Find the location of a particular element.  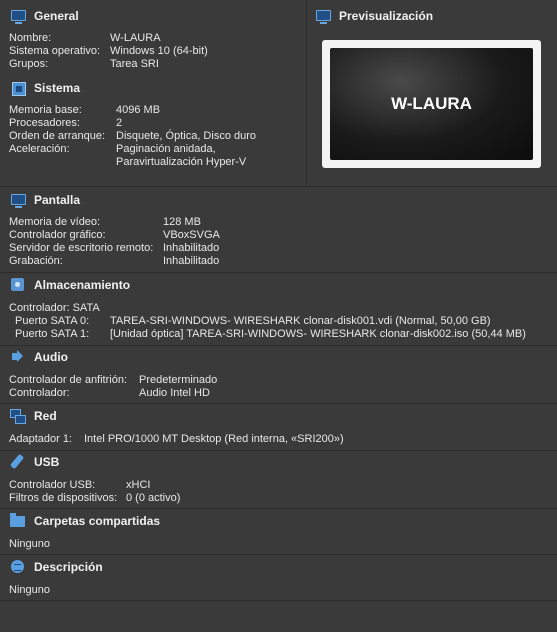

sistema-cpu-value: 2 is located at coordinates (119, 123).